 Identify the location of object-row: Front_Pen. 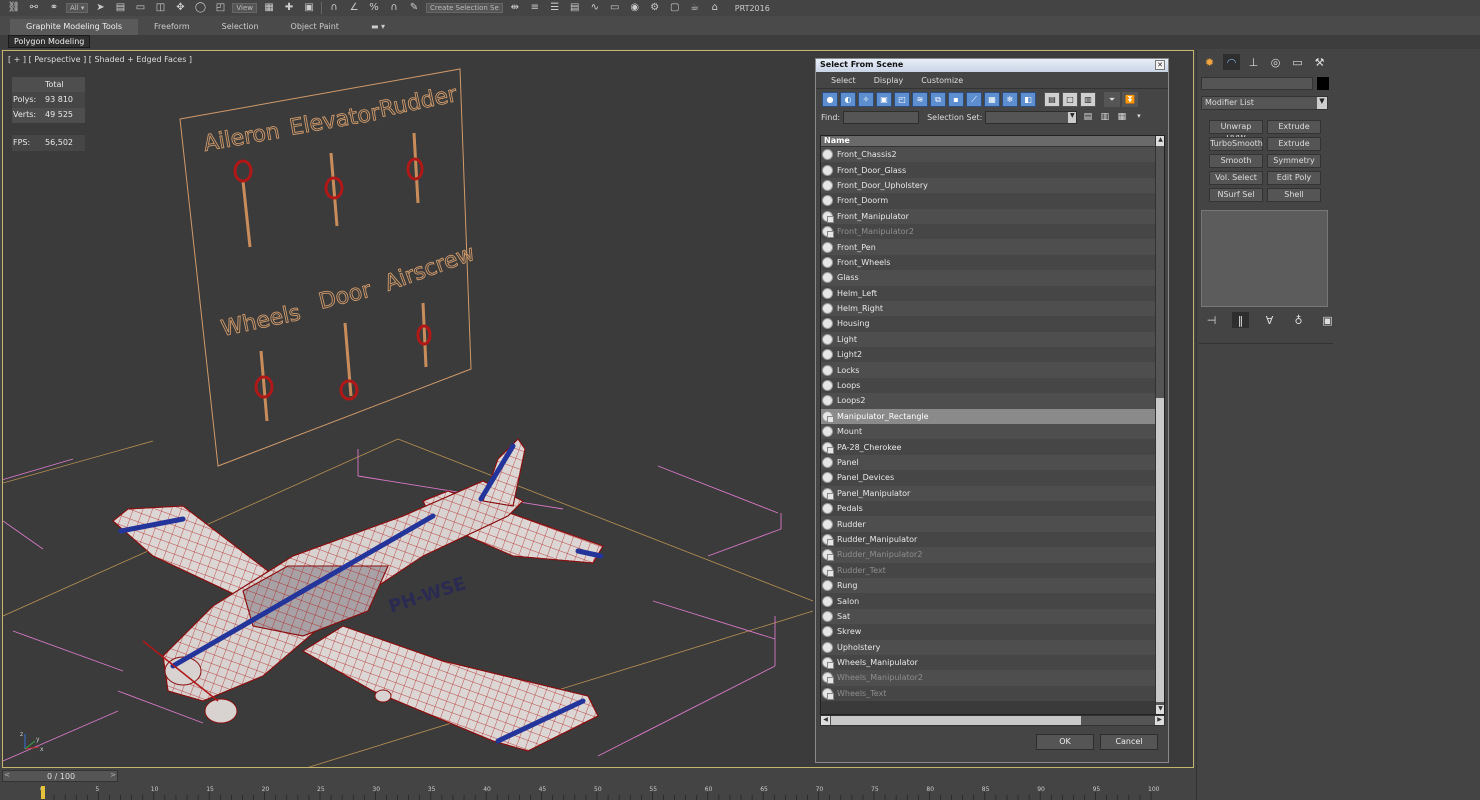
(988, 247).